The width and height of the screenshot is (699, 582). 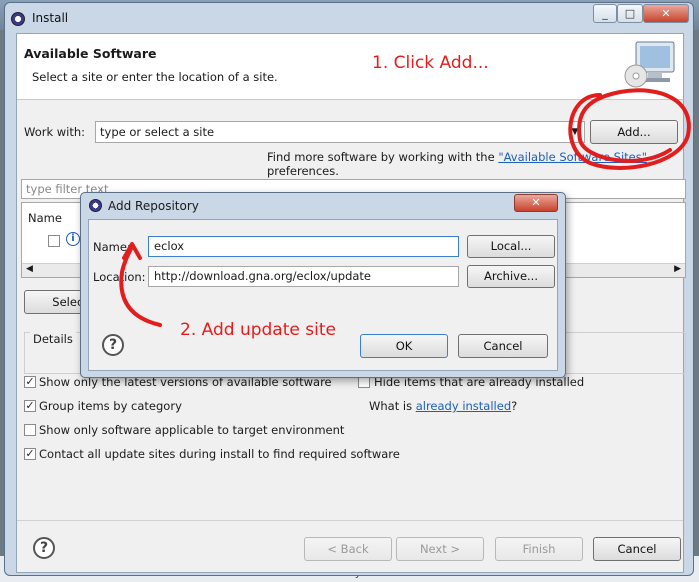 I want to click on find-more-prefix: Find more software by working with the, so click(x=383, y=157).